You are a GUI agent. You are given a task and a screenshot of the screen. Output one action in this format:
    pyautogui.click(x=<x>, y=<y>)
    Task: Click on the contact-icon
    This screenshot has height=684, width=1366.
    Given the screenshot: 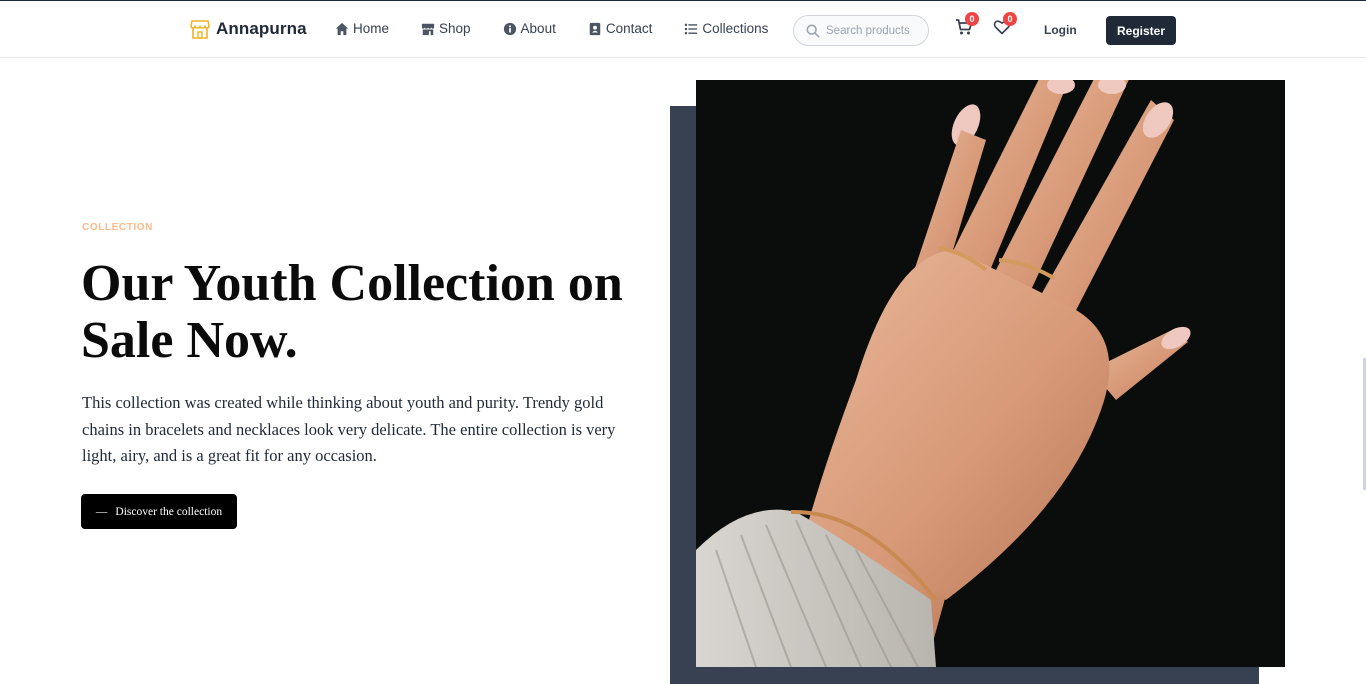 What is the action you would take?
    pyautogui.click(x=595, y=28)
    